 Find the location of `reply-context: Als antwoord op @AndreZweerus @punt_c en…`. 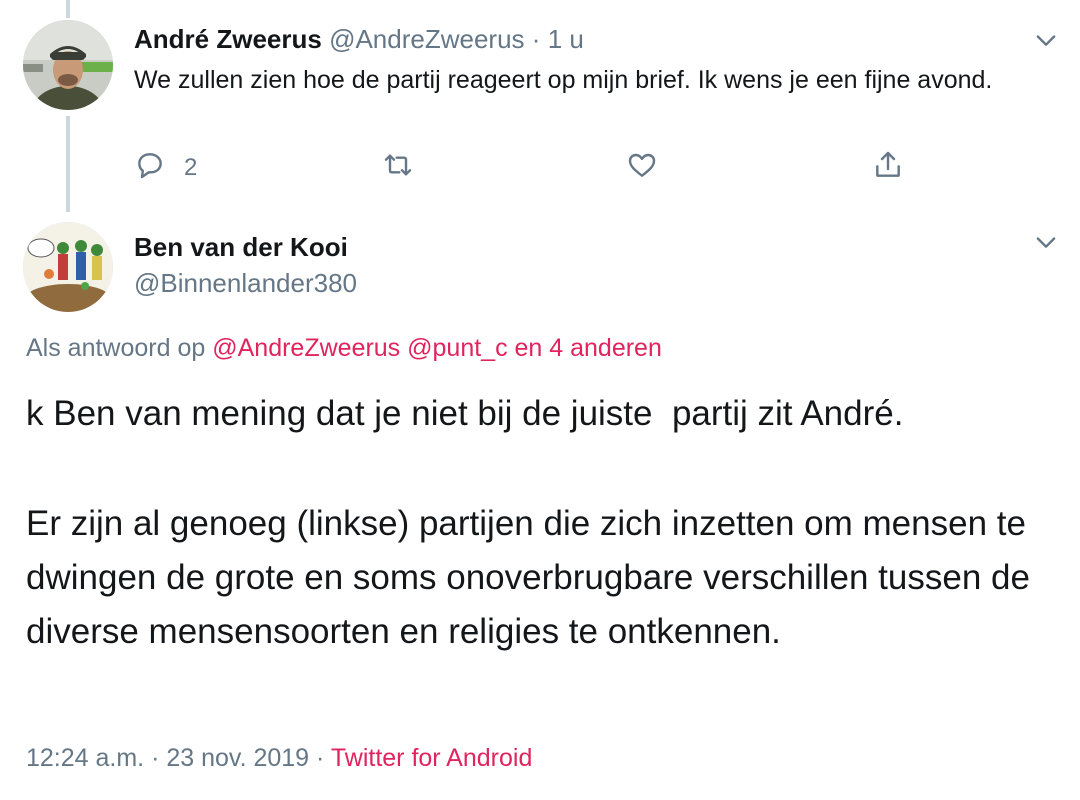

reply-context: Als antwoord op @AndreZweerus @punt_c en… is located at coordinates (344, 348).